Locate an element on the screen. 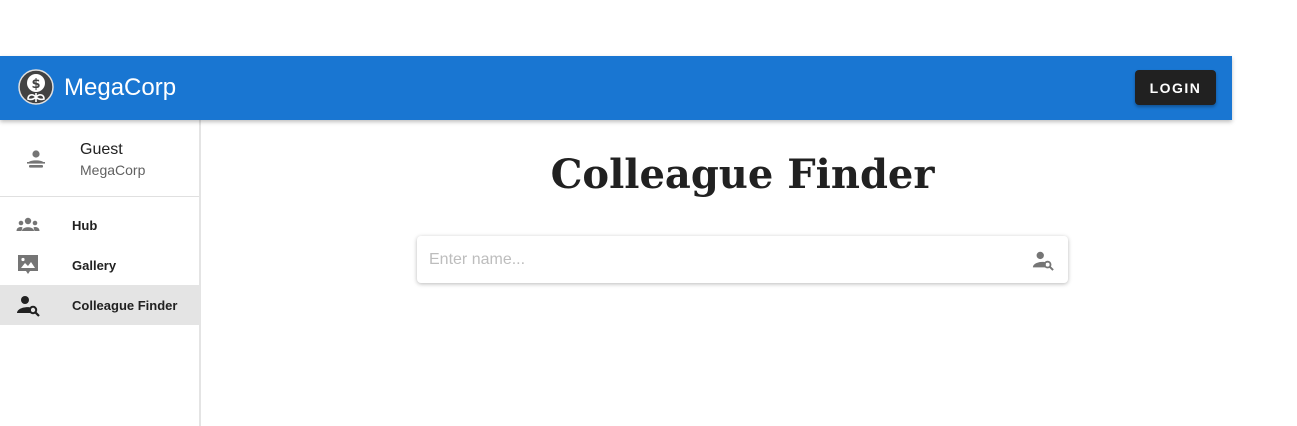 This screenshot has width=1297, height=426. person-icon is located at coordinates (36, 159).